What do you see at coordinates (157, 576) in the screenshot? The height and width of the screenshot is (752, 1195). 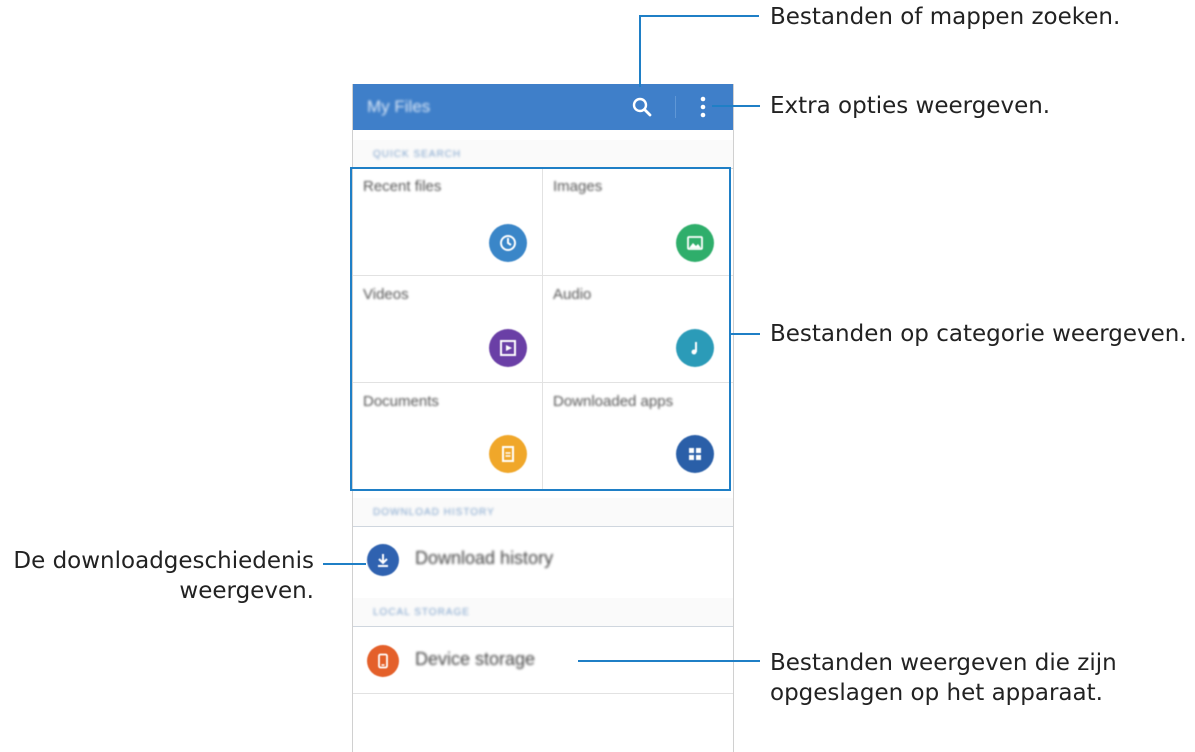 I see `callout-download-history: De downloadgeschiedenis weergeven.` at bounding box center [157, 576].